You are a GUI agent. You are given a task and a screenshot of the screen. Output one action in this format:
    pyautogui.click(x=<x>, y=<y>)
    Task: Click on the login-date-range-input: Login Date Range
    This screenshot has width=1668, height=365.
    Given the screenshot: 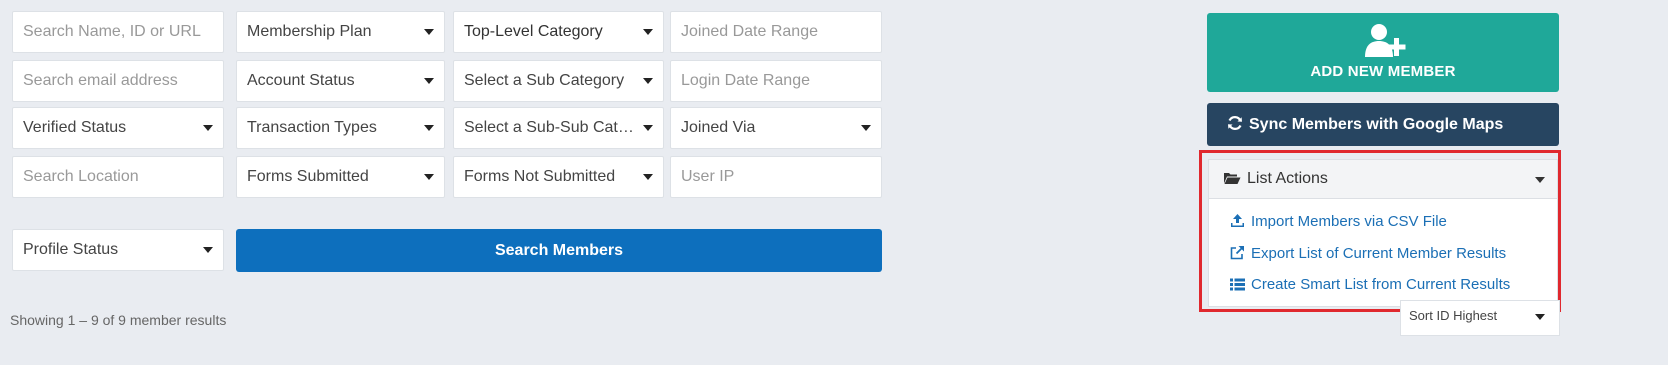 What is the action you would take?
    pyautogui.click(x=776, y=81)
    